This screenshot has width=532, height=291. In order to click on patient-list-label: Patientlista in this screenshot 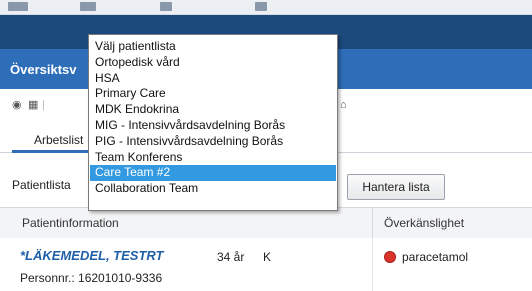, I will do `click(41, 185)`.